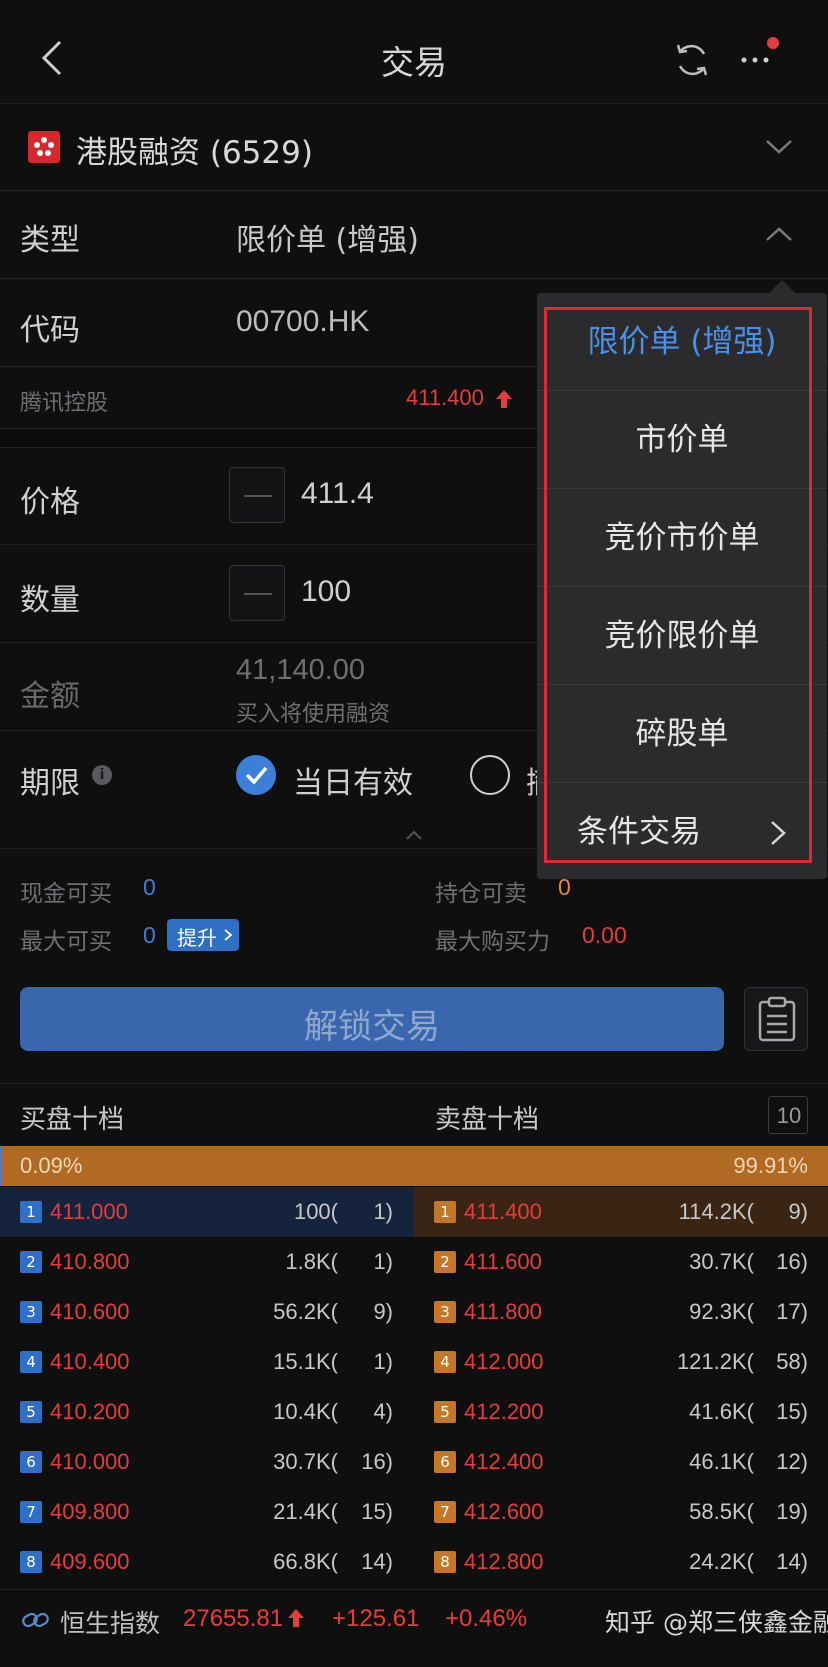 This screenshot has width=828, height=1667. Describe the element at coordinates (792, 1561) in the screenshot. I see `ask-count: 14)` at that location.